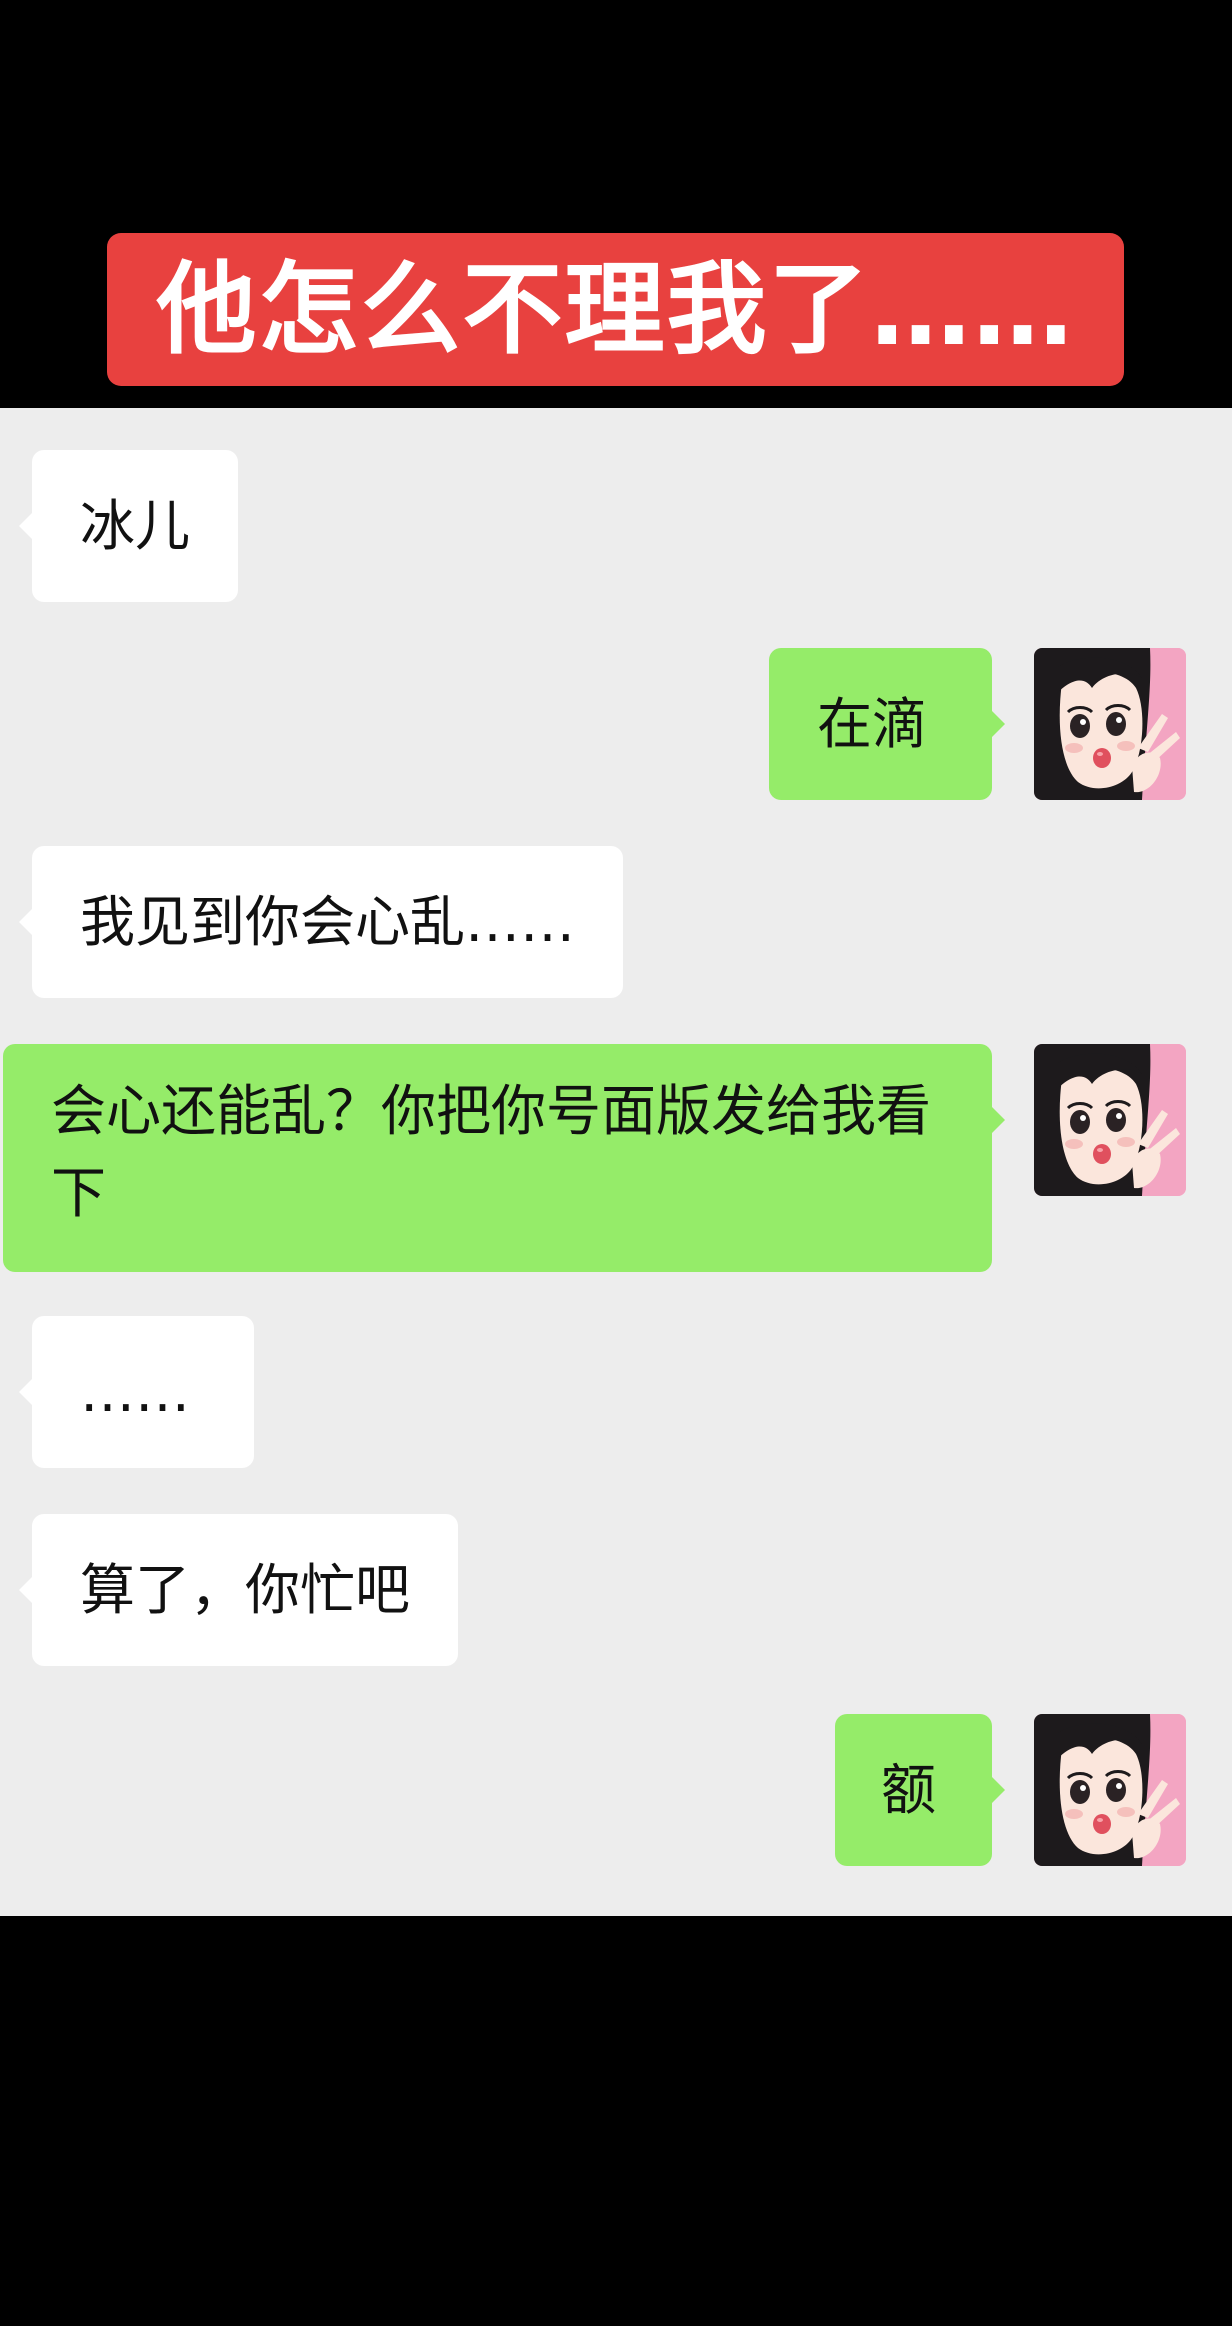  I want to click on message-text: 会心还能乱？你把你号面版发给我看下, so click(491, 1152).